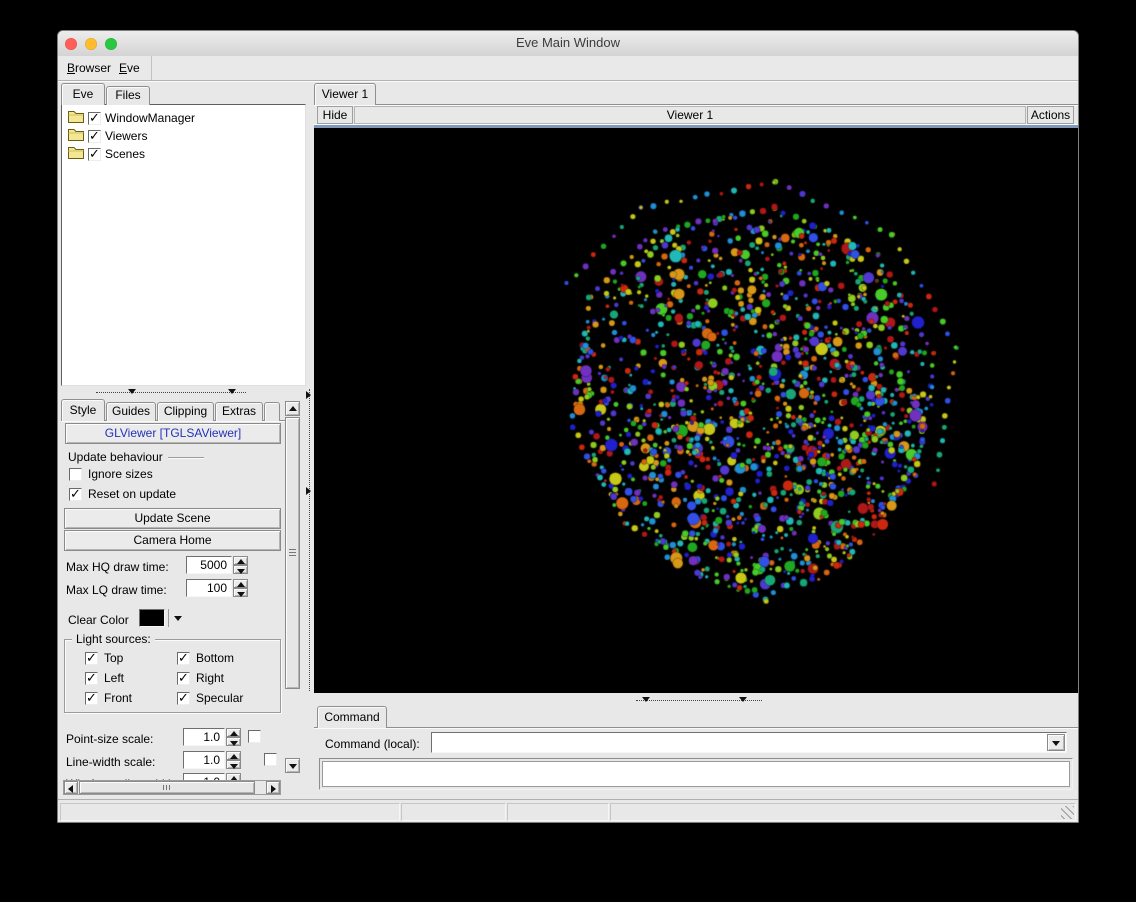 The width and height of the screenshot is (1136, 902). I want to click on viewer-title-bar: Viewer 1, so click(690, 115).